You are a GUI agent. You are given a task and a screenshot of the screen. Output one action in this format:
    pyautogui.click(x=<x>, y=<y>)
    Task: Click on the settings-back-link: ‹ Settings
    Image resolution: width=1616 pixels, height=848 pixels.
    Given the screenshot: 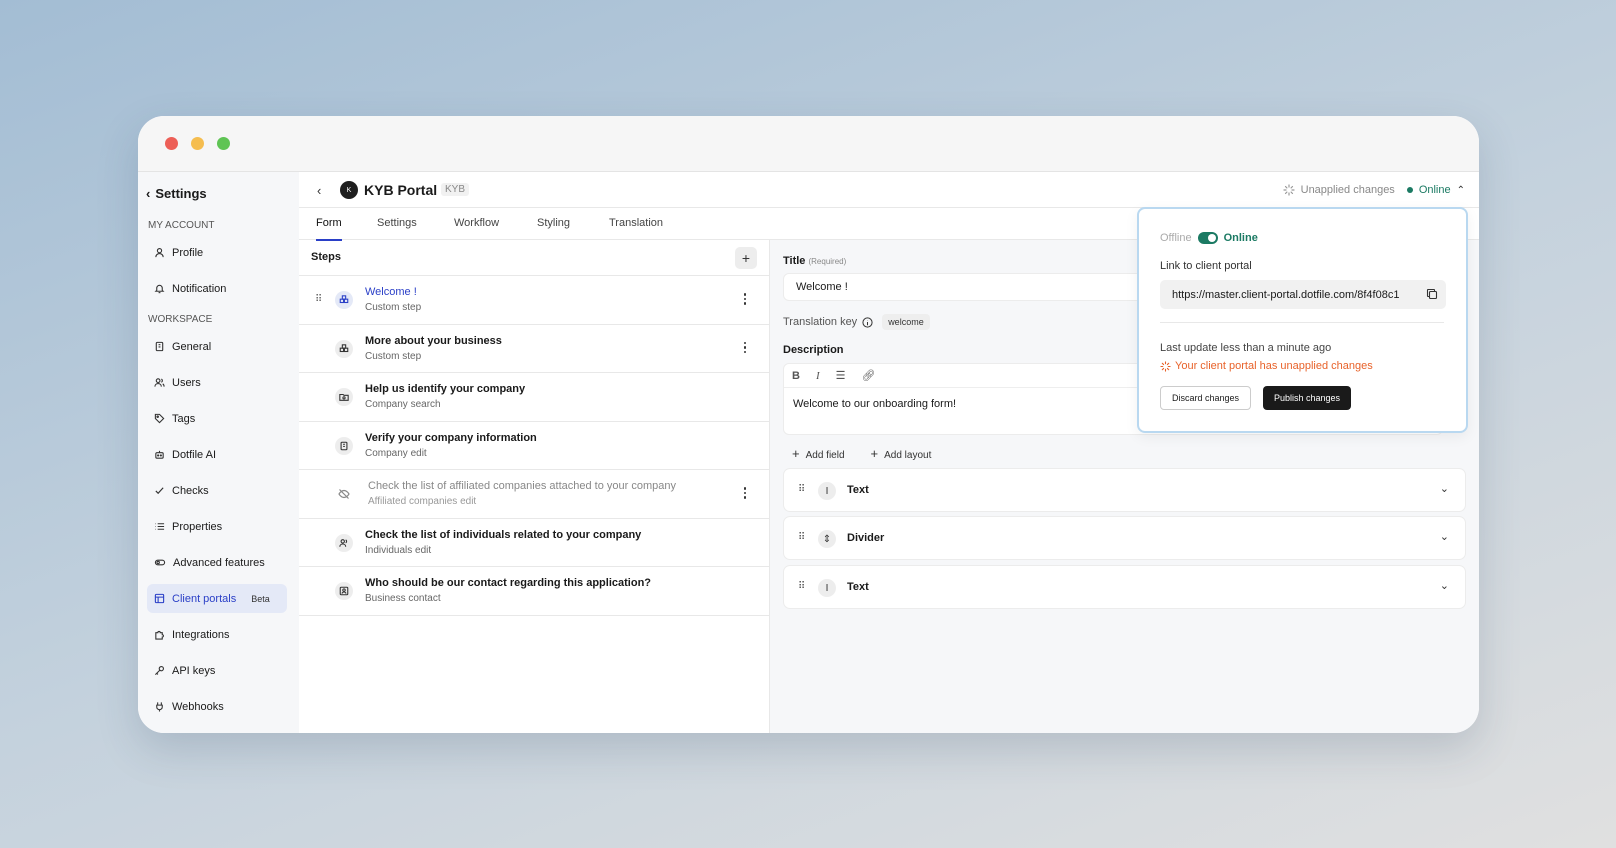 What is the action you would take?
    pyautogui.click(x=176, y=193)
    